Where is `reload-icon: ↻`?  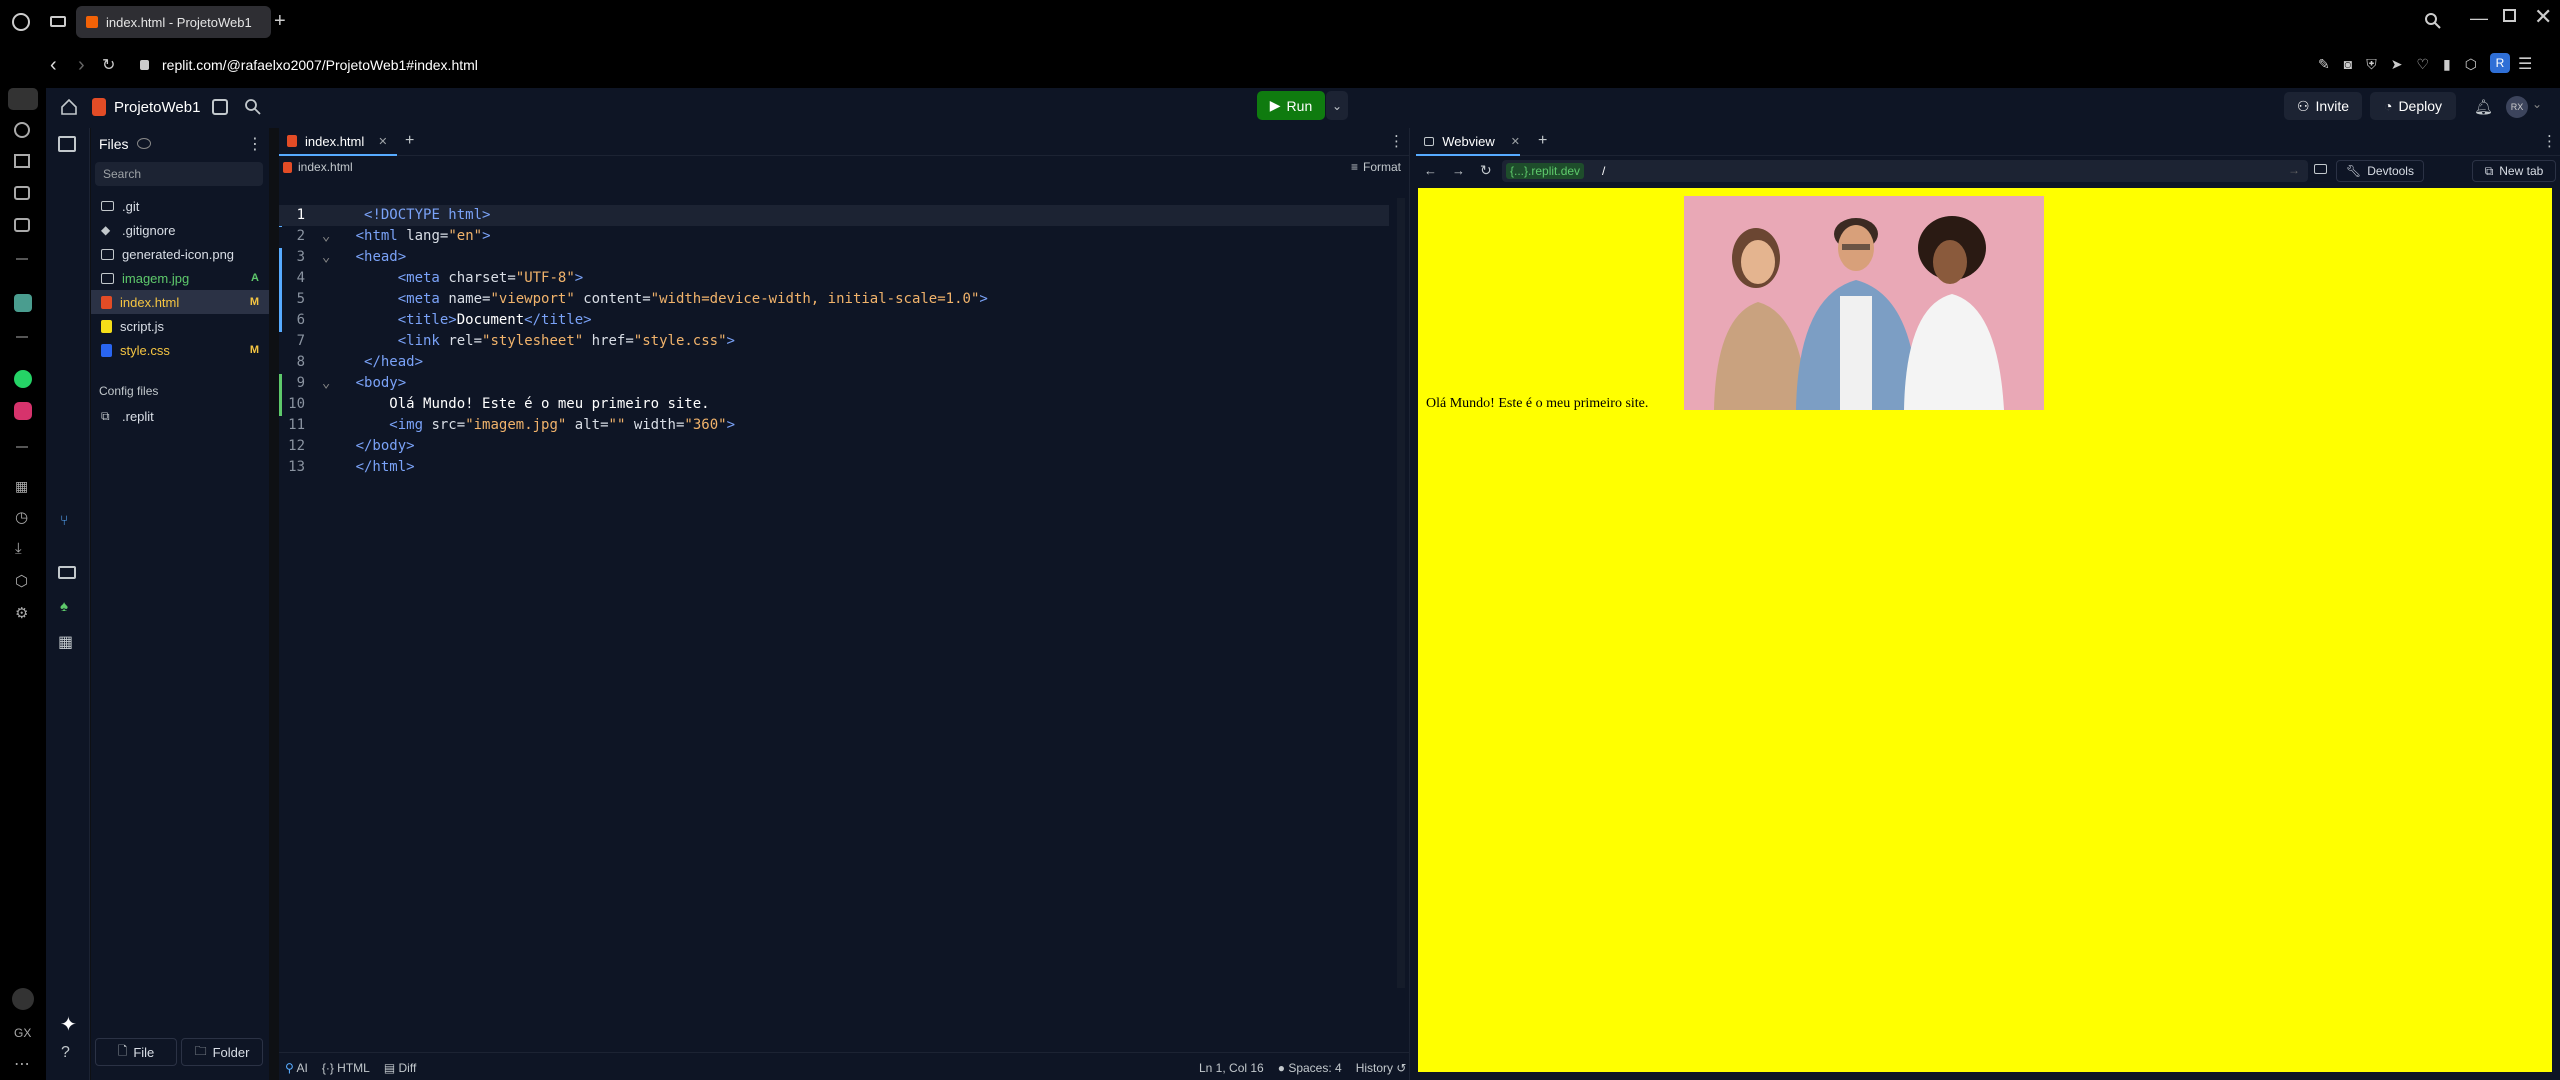
reload-icon: ↻ is located at coordinates (108, 65).